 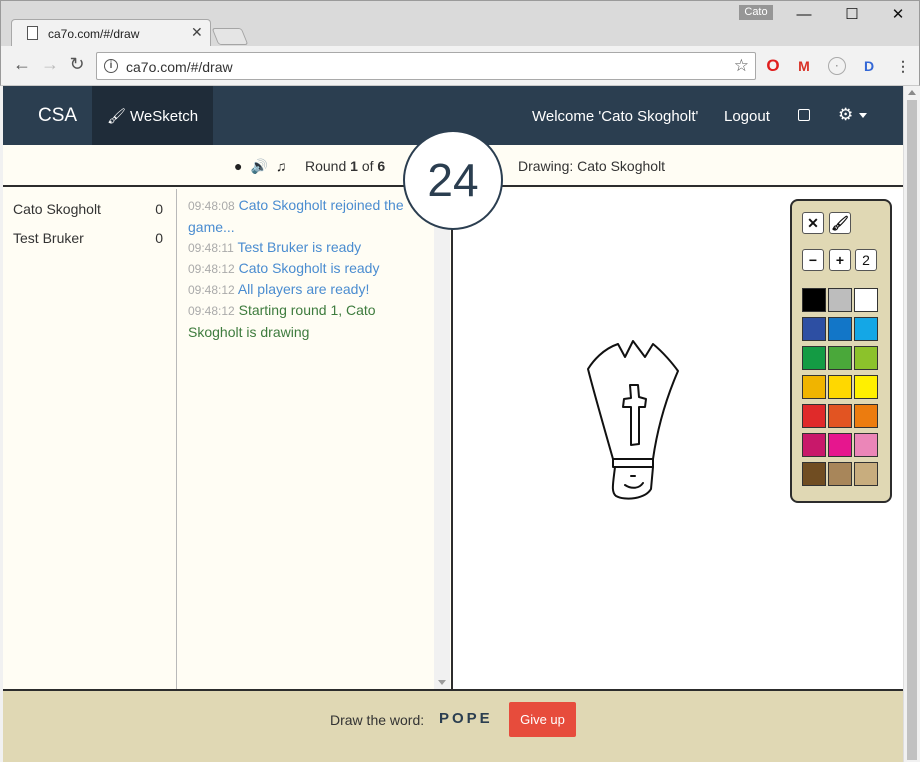 I want to click on drawing-player: Drawing: Cato Skogholt, so click(x=592, y=166).